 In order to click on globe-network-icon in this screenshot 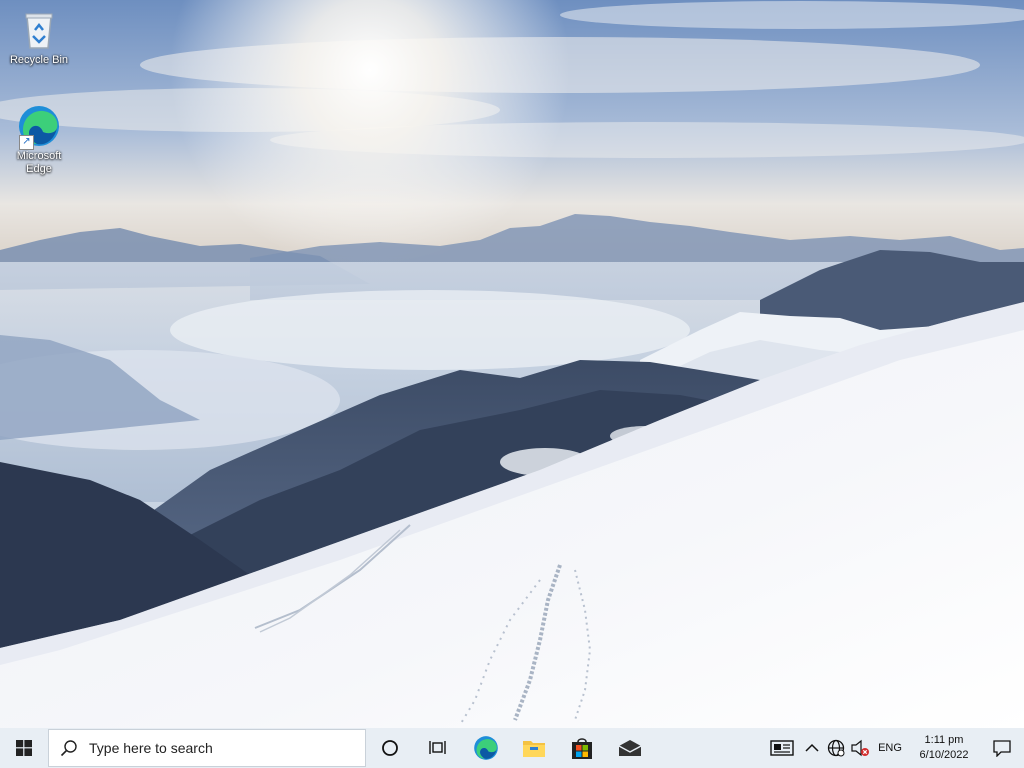, I will do `click(836, 748)`.